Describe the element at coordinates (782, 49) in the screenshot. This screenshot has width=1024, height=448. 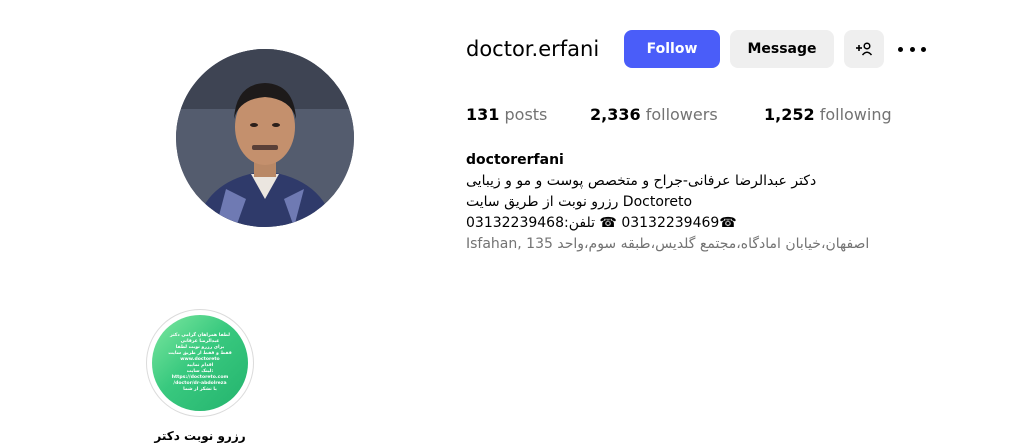
I see `message-button: Message` at that location.